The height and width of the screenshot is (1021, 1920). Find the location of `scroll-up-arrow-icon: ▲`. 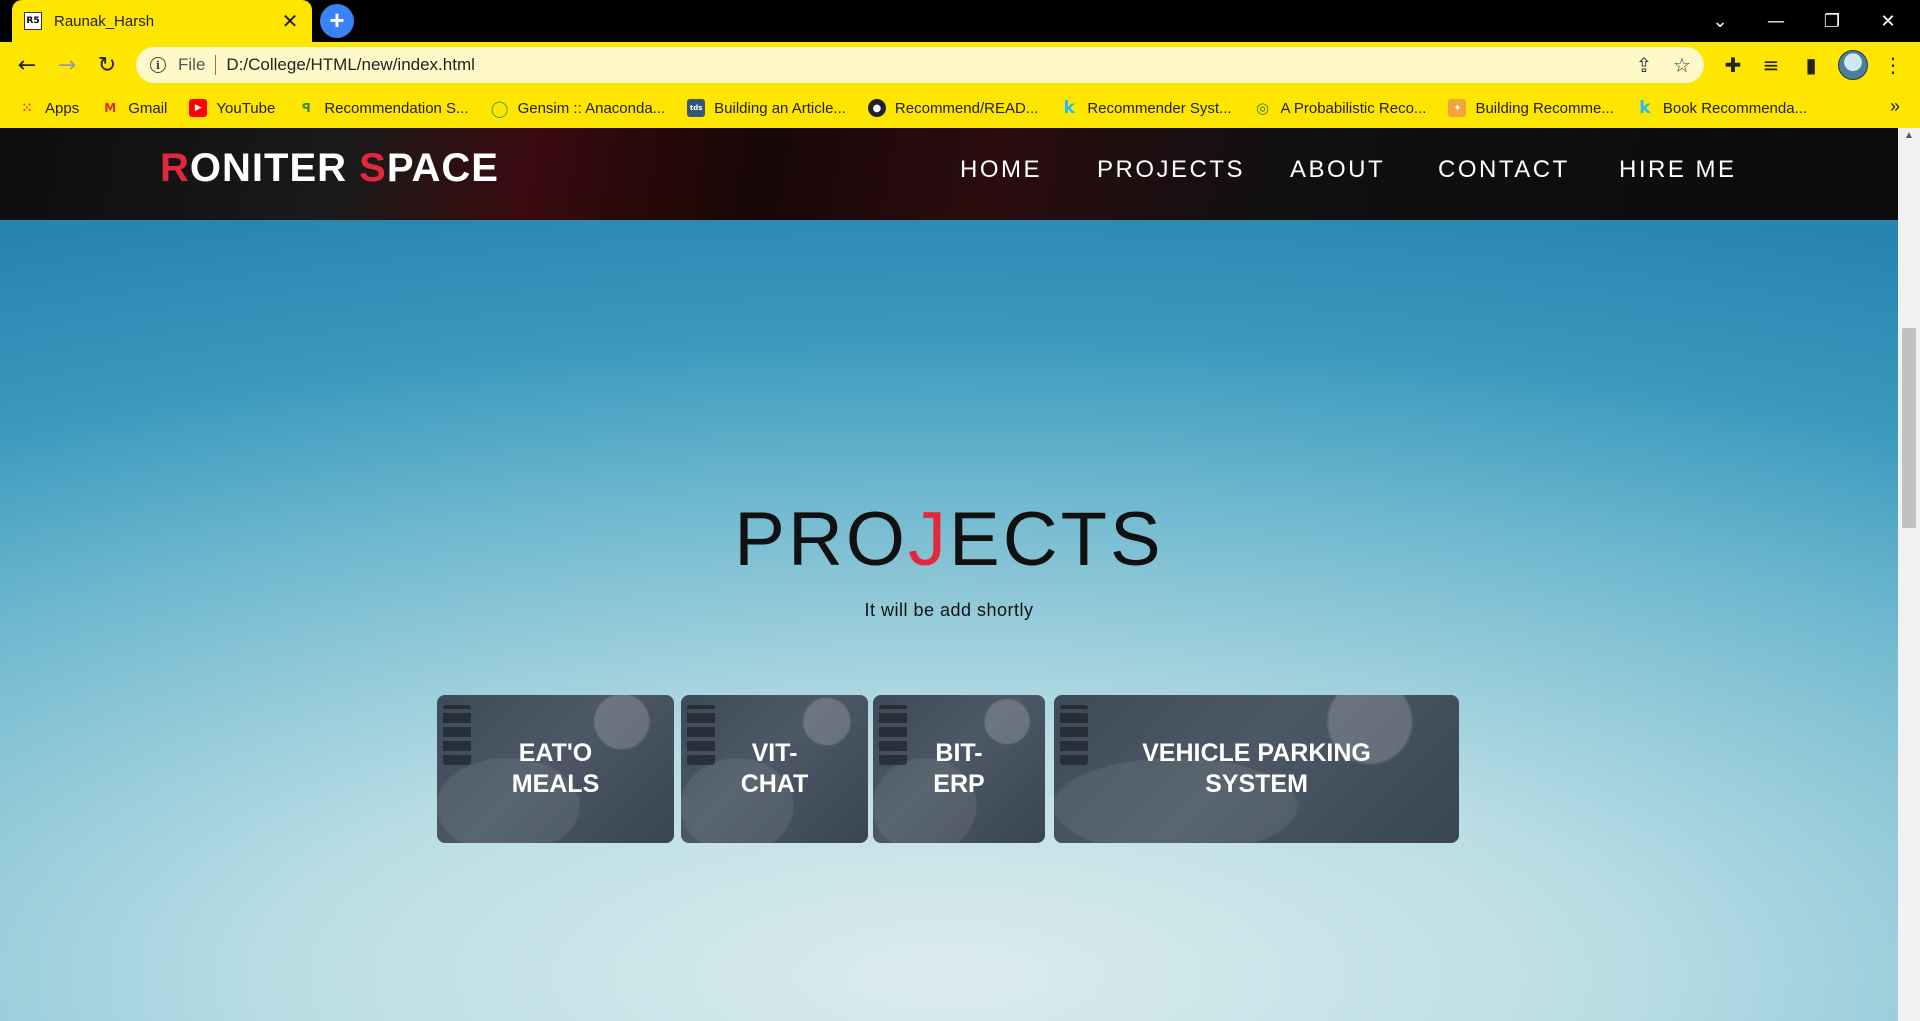

scroll-up-arrow-icon: ▲ is located at coordinates (1909, 138).